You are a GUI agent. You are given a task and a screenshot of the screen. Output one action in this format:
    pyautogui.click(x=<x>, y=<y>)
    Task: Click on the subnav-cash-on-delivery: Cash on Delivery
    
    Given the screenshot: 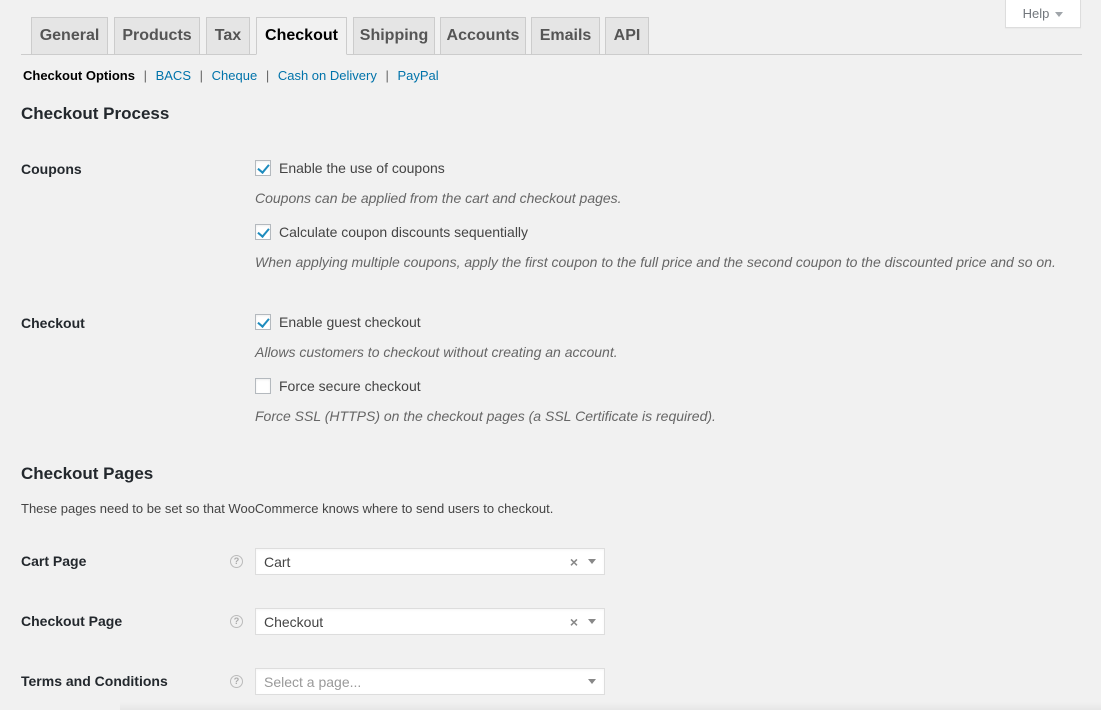 What is the action you would take?
    pyautogui.click(x=327, y=75)
    